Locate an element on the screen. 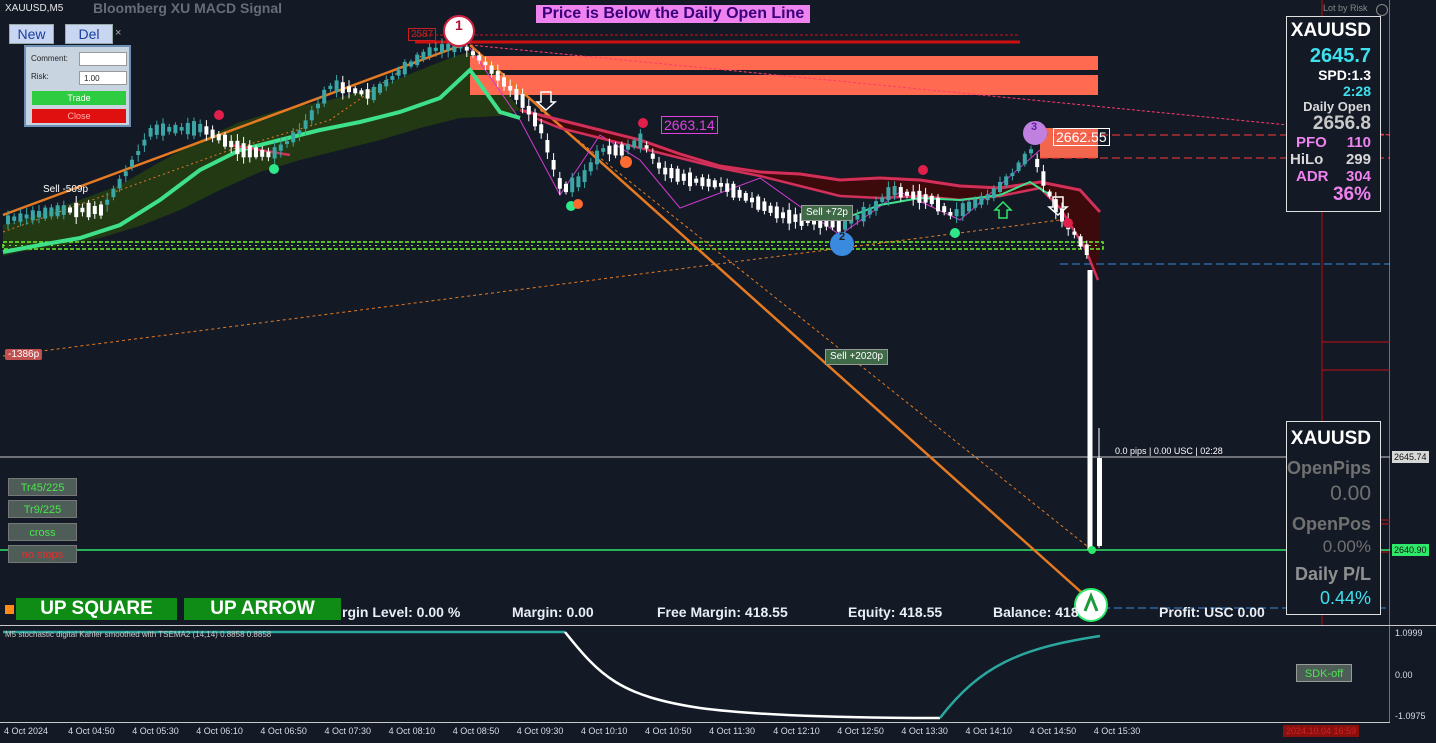  x-tick-label: 4 Oct 12:50 is located at coordinates (860, 731).